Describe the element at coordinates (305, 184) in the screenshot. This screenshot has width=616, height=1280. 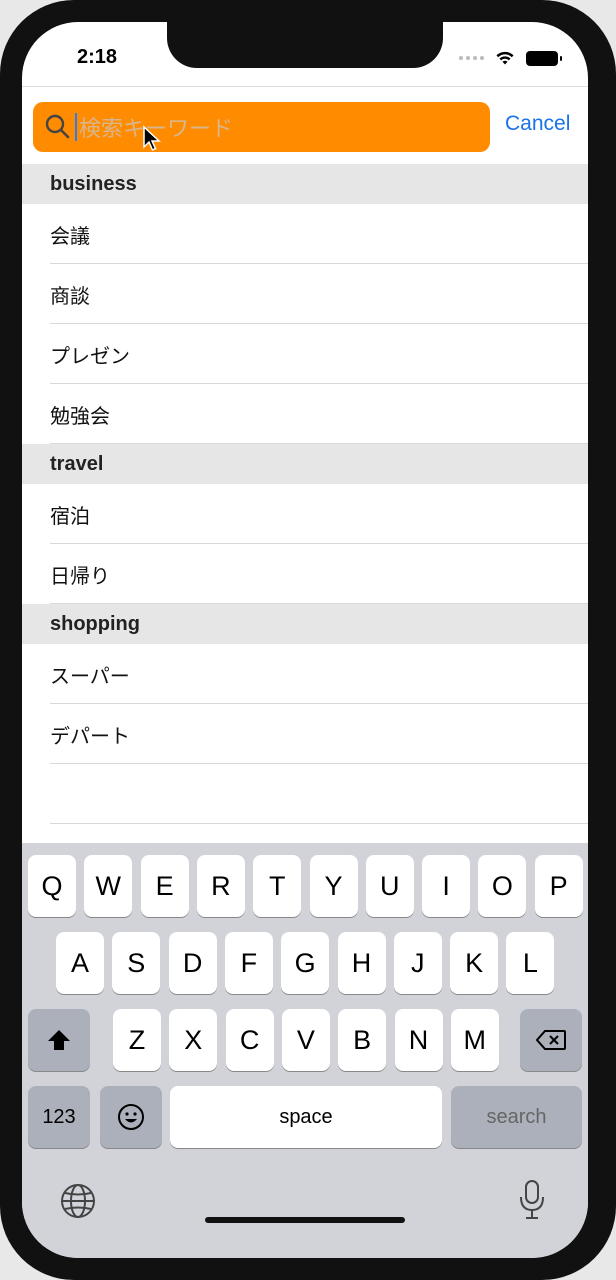
I see `section-header-business: business` at that location.